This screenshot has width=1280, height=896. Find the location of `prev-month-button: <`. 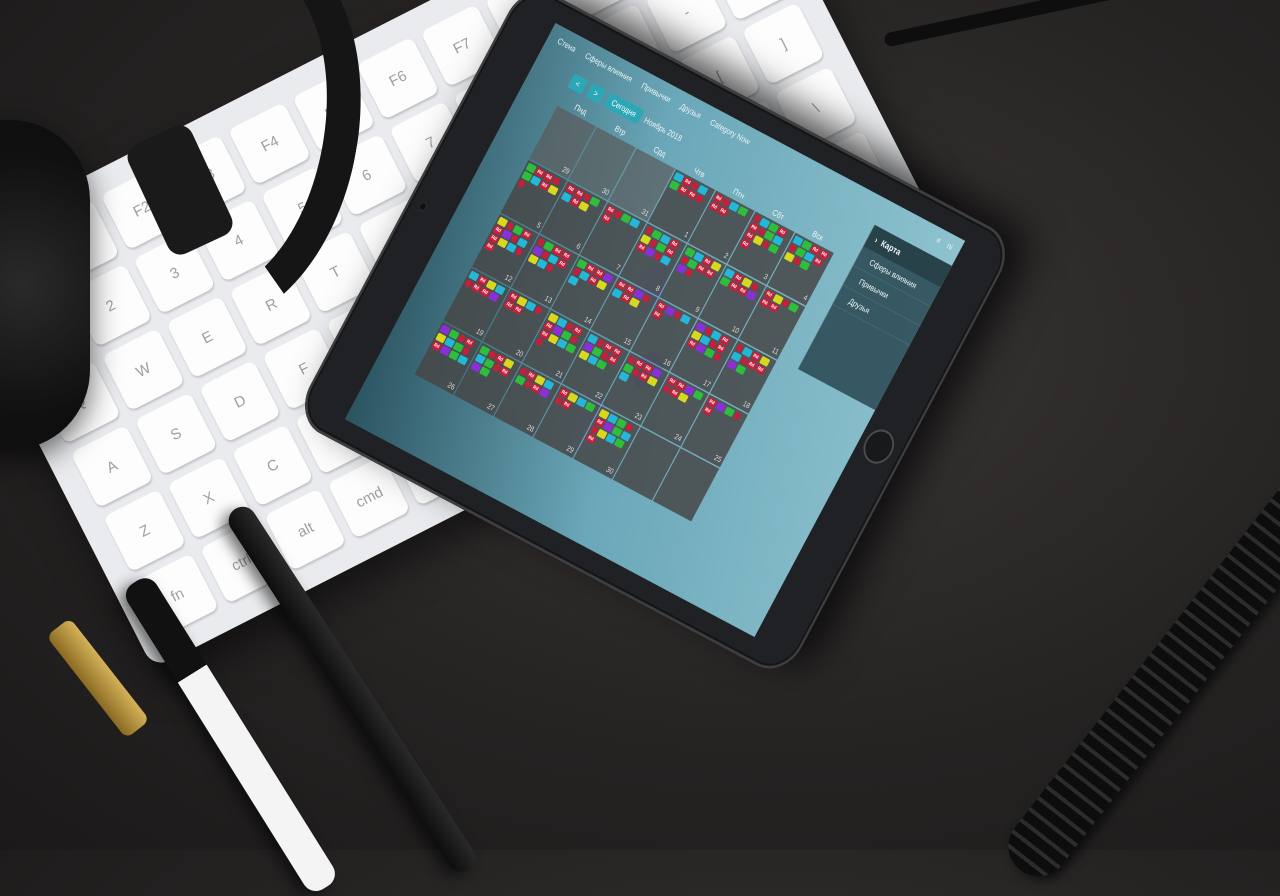

prev-month-button: < is located at coordinates (578, 84).